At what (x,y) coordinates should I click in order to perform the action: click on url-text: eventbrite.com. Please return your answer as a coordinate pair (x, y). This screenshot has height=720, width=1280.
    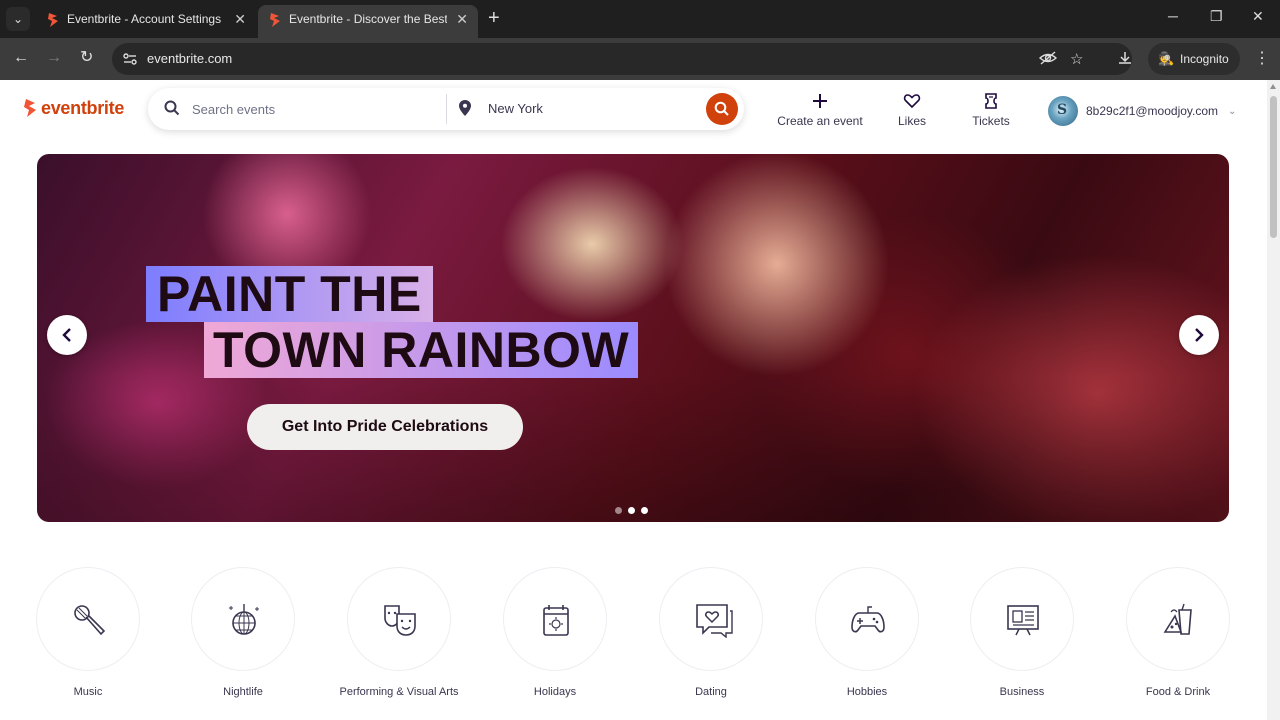
    Looking at the image, I should click on (190, 58).